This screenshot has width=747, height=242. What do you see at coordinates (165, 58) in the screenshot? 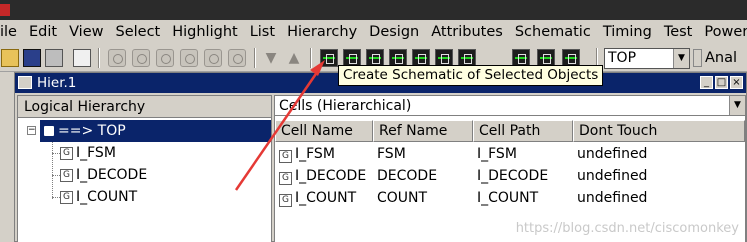
I see `zoom-out-icon` at bounding box center [165, 58].